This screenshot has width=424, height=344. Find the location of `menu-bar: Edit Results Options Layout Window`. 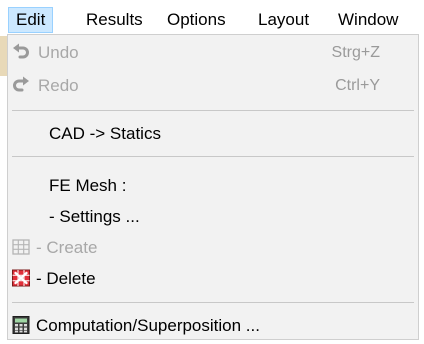

menu-bar: Edit Results Options Layout Window is located at coordinates (212, 18).